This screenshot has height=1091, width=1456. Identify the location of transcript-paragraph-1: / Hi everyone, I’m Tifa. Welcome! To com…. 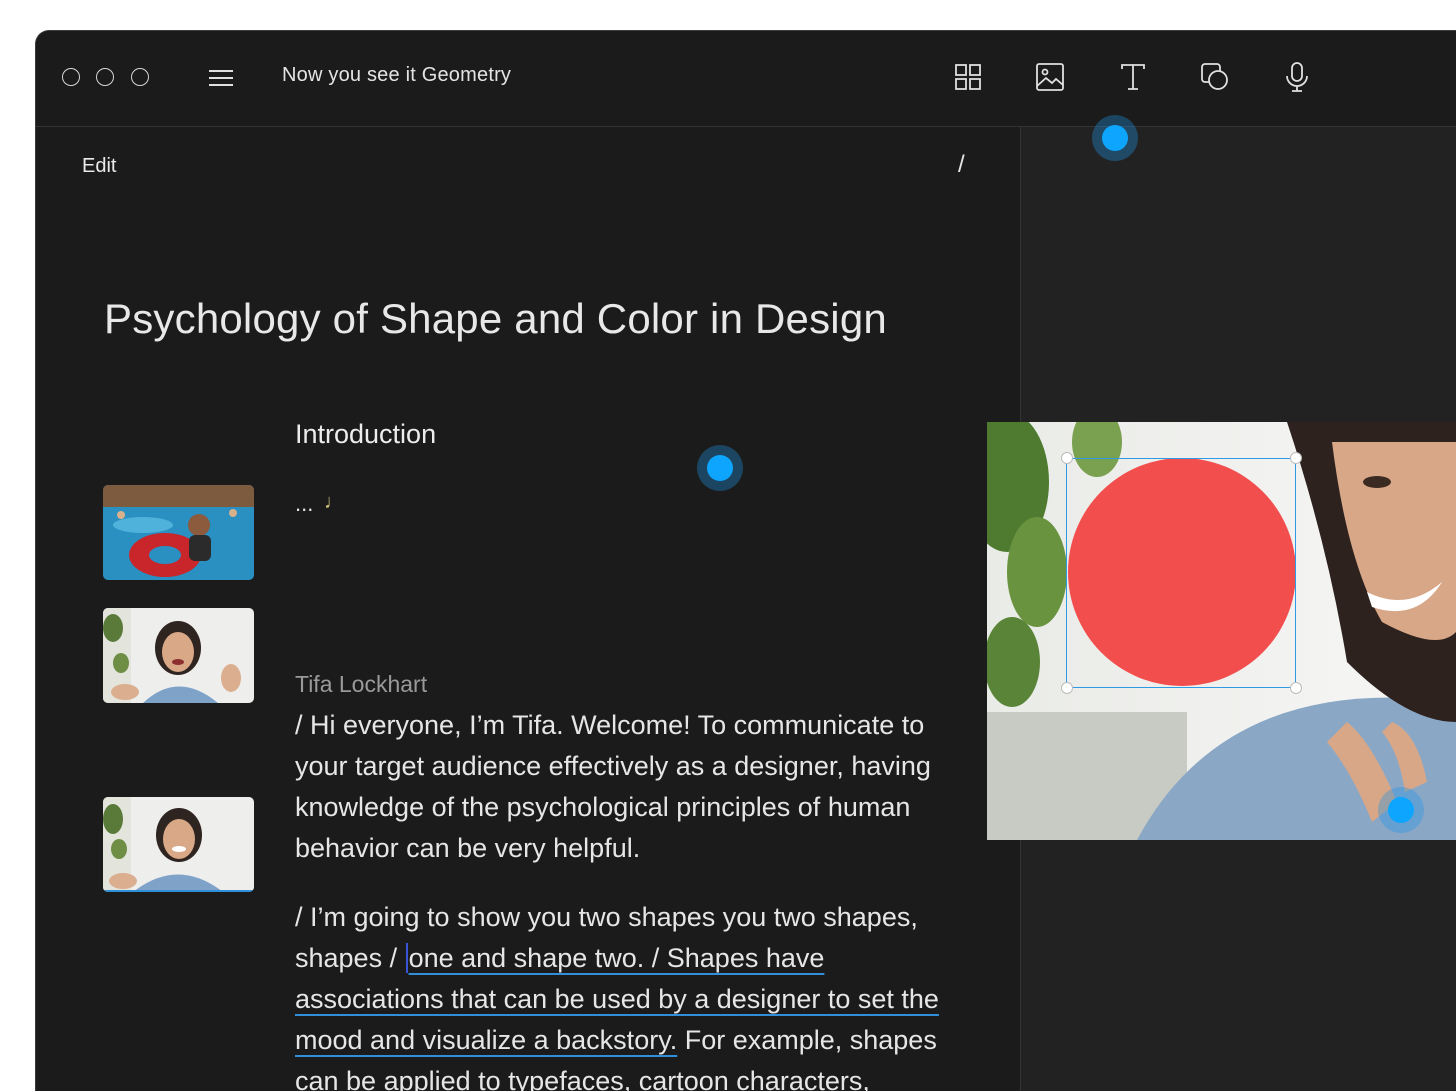
(625, 787).